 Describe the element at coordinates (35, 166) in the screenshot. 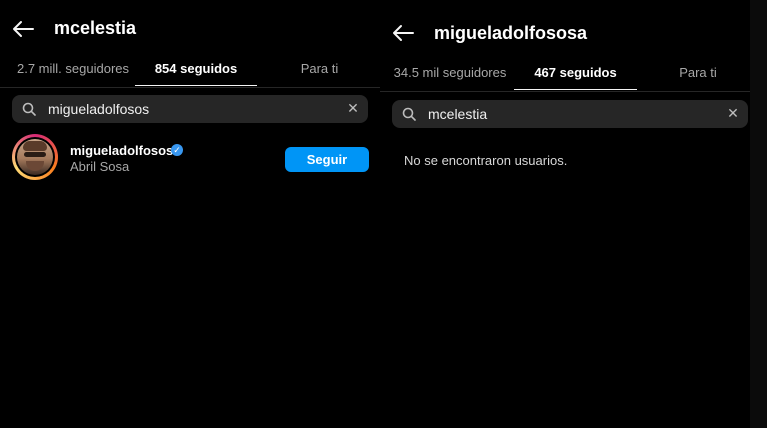

I see `avatar-beard` at that location.